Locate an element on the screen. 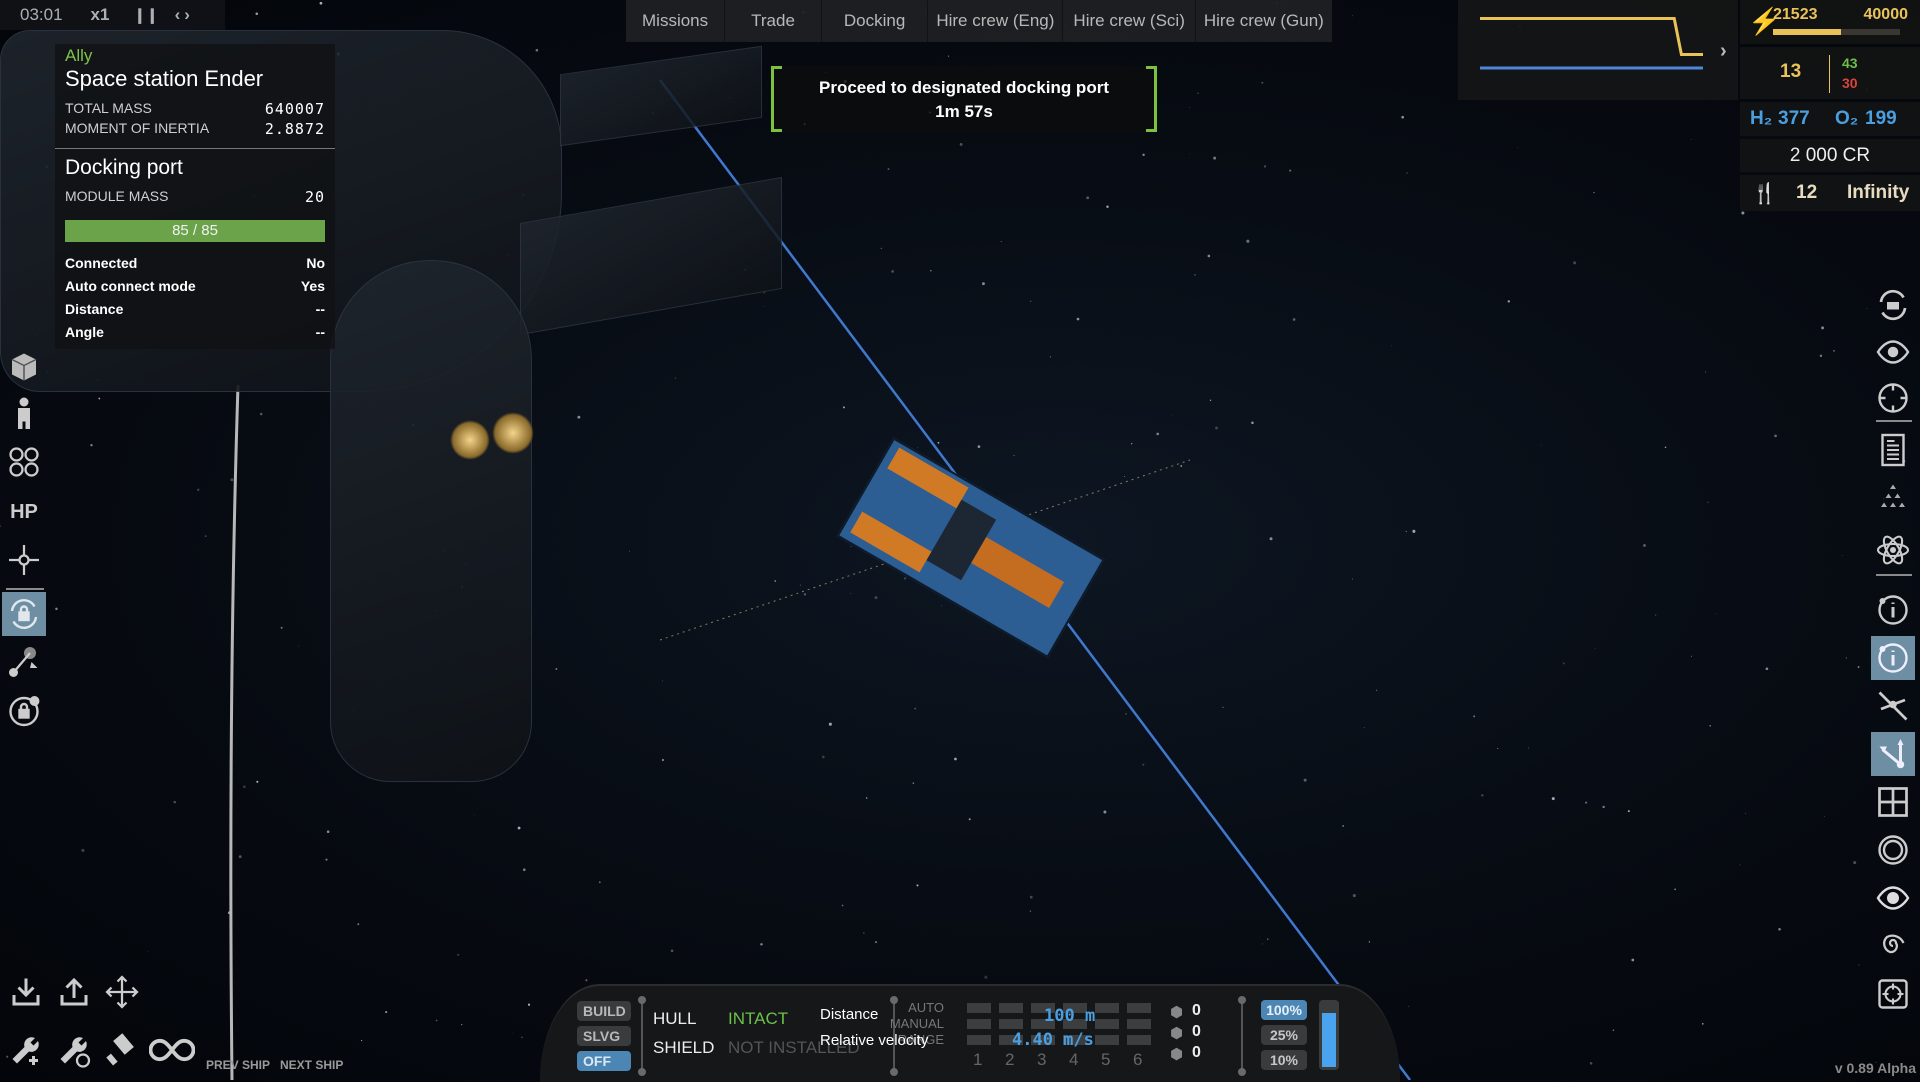 The image size is (1920, 1082). gas-row: H₂ 377 O₂ 199 is located at coordinates (1830, 119).